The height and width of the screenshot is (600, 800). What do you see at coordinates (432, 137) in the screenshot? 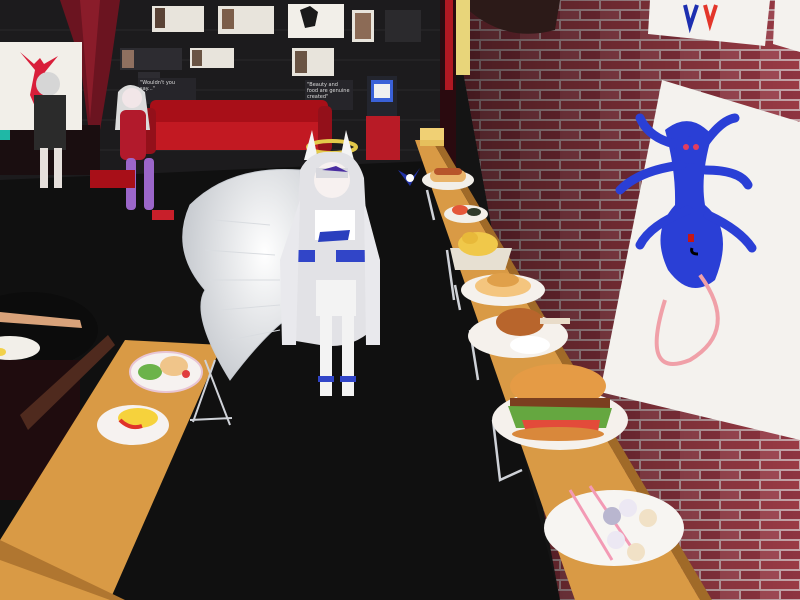
I see `cake-slice` at bounding box center [432, 137].